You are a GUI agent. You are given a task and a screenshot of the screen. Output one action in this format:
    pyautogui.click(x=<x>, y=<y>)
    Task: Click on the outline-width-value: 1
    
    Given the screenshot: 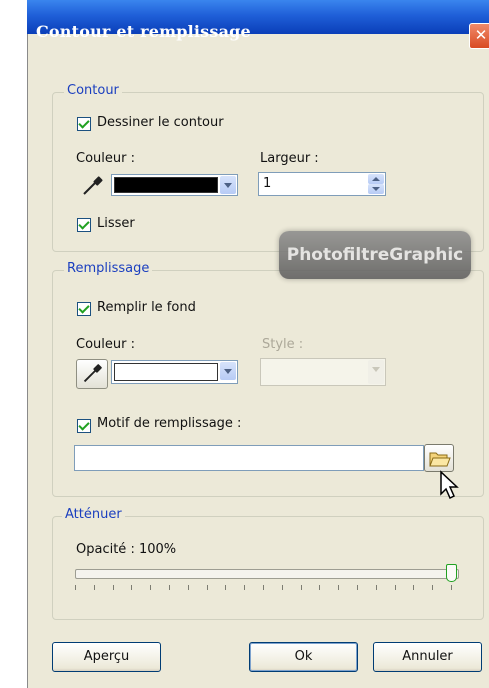 What is the action you would take?
    pyautogui.click(x=267, y=183)
    